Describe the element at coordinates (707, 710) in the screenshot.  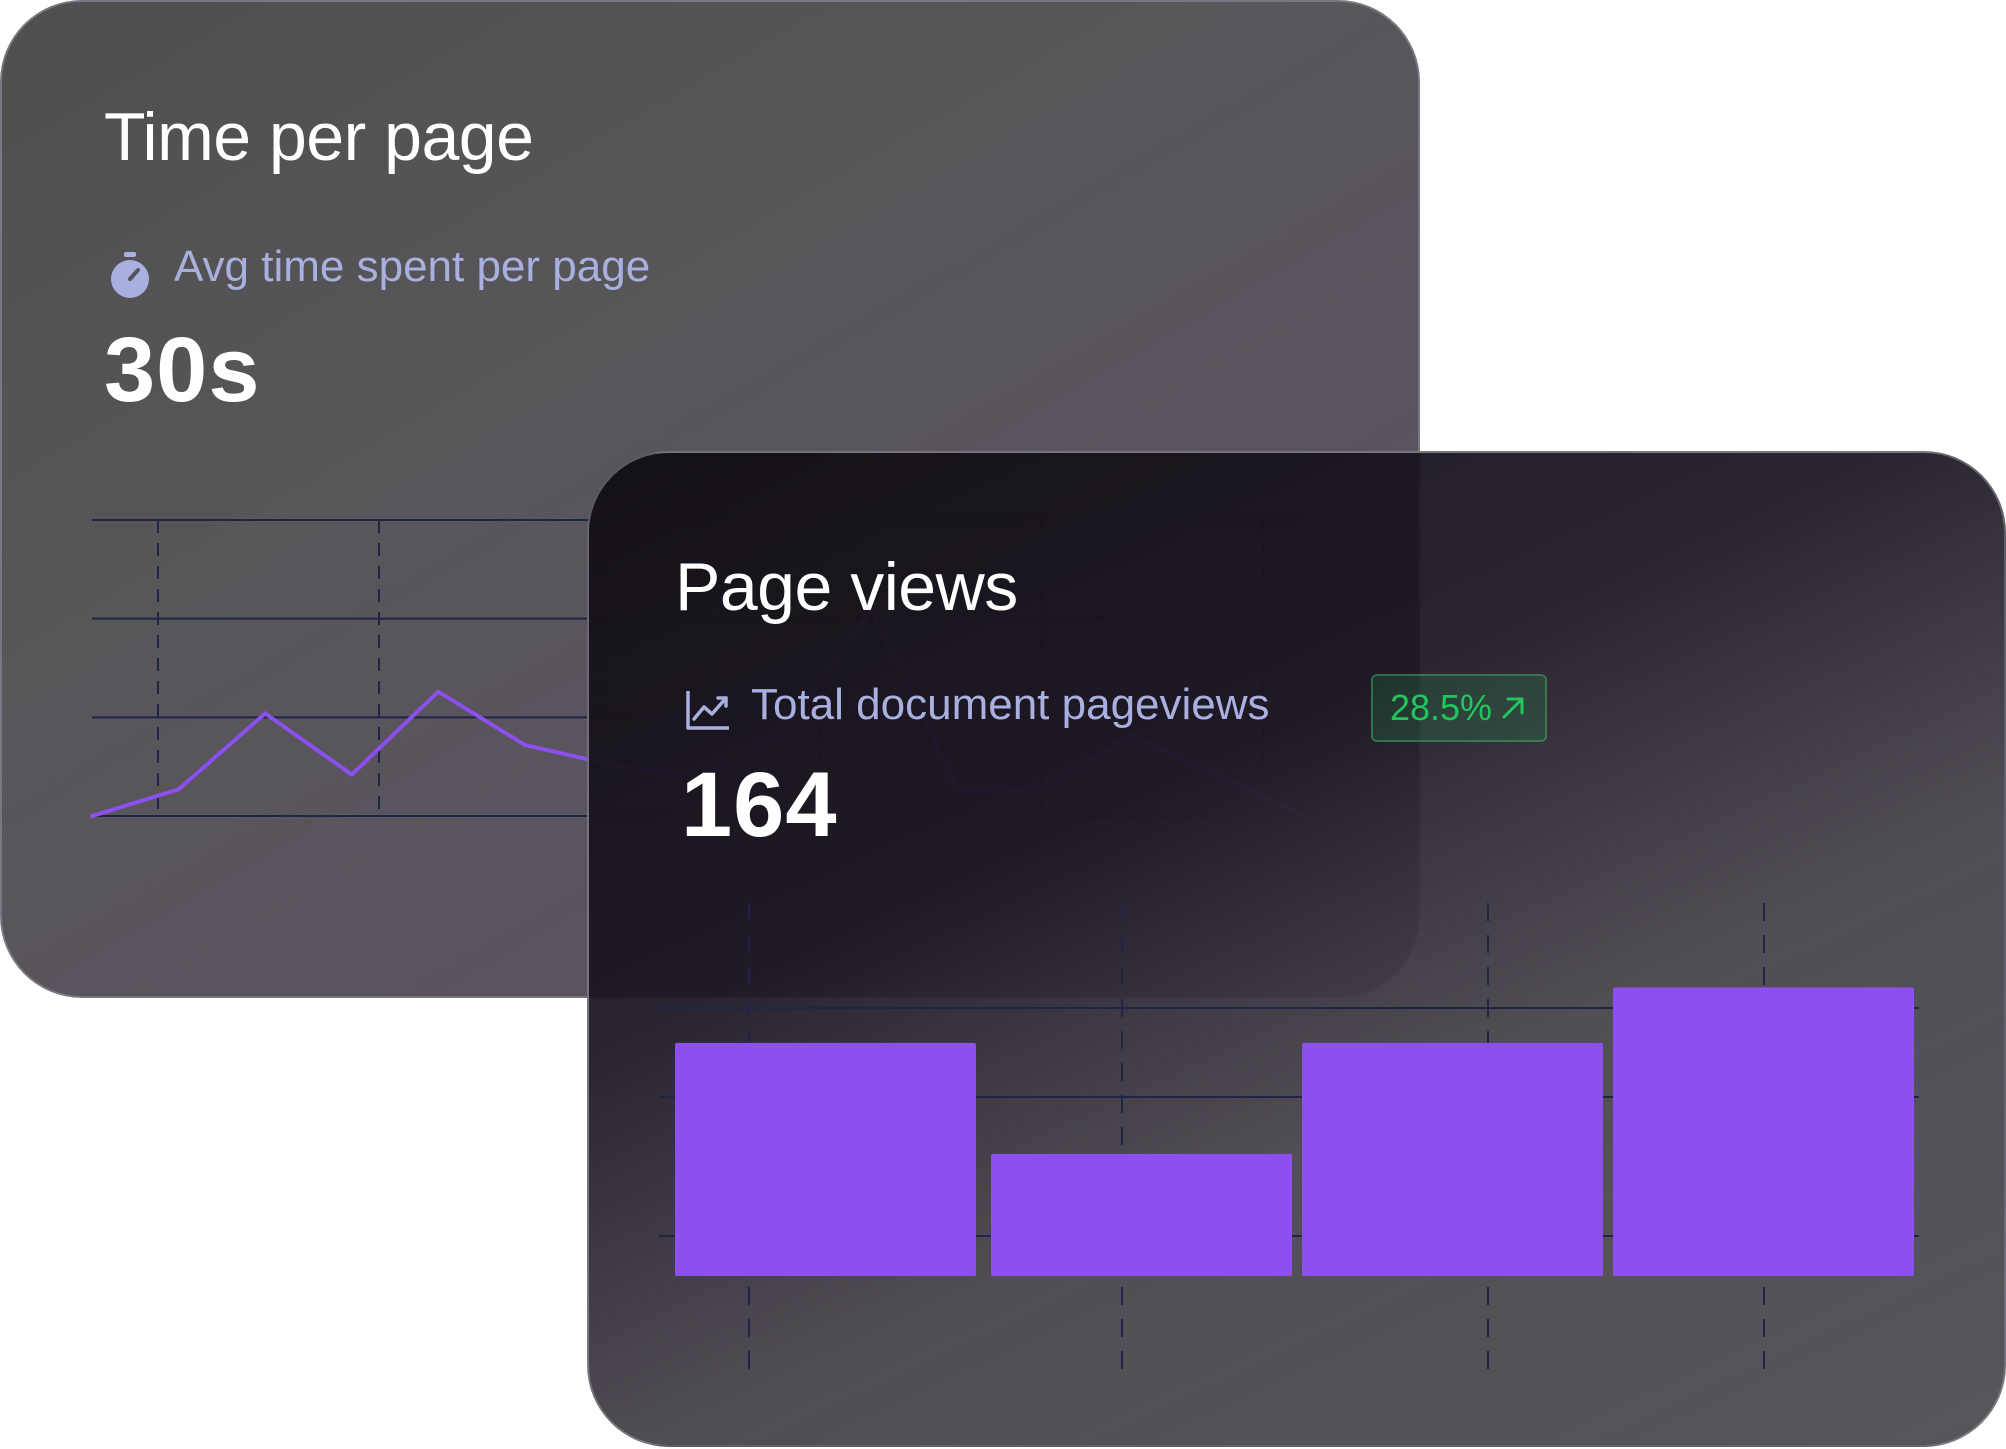
I see `trend-line-icon` at that location.